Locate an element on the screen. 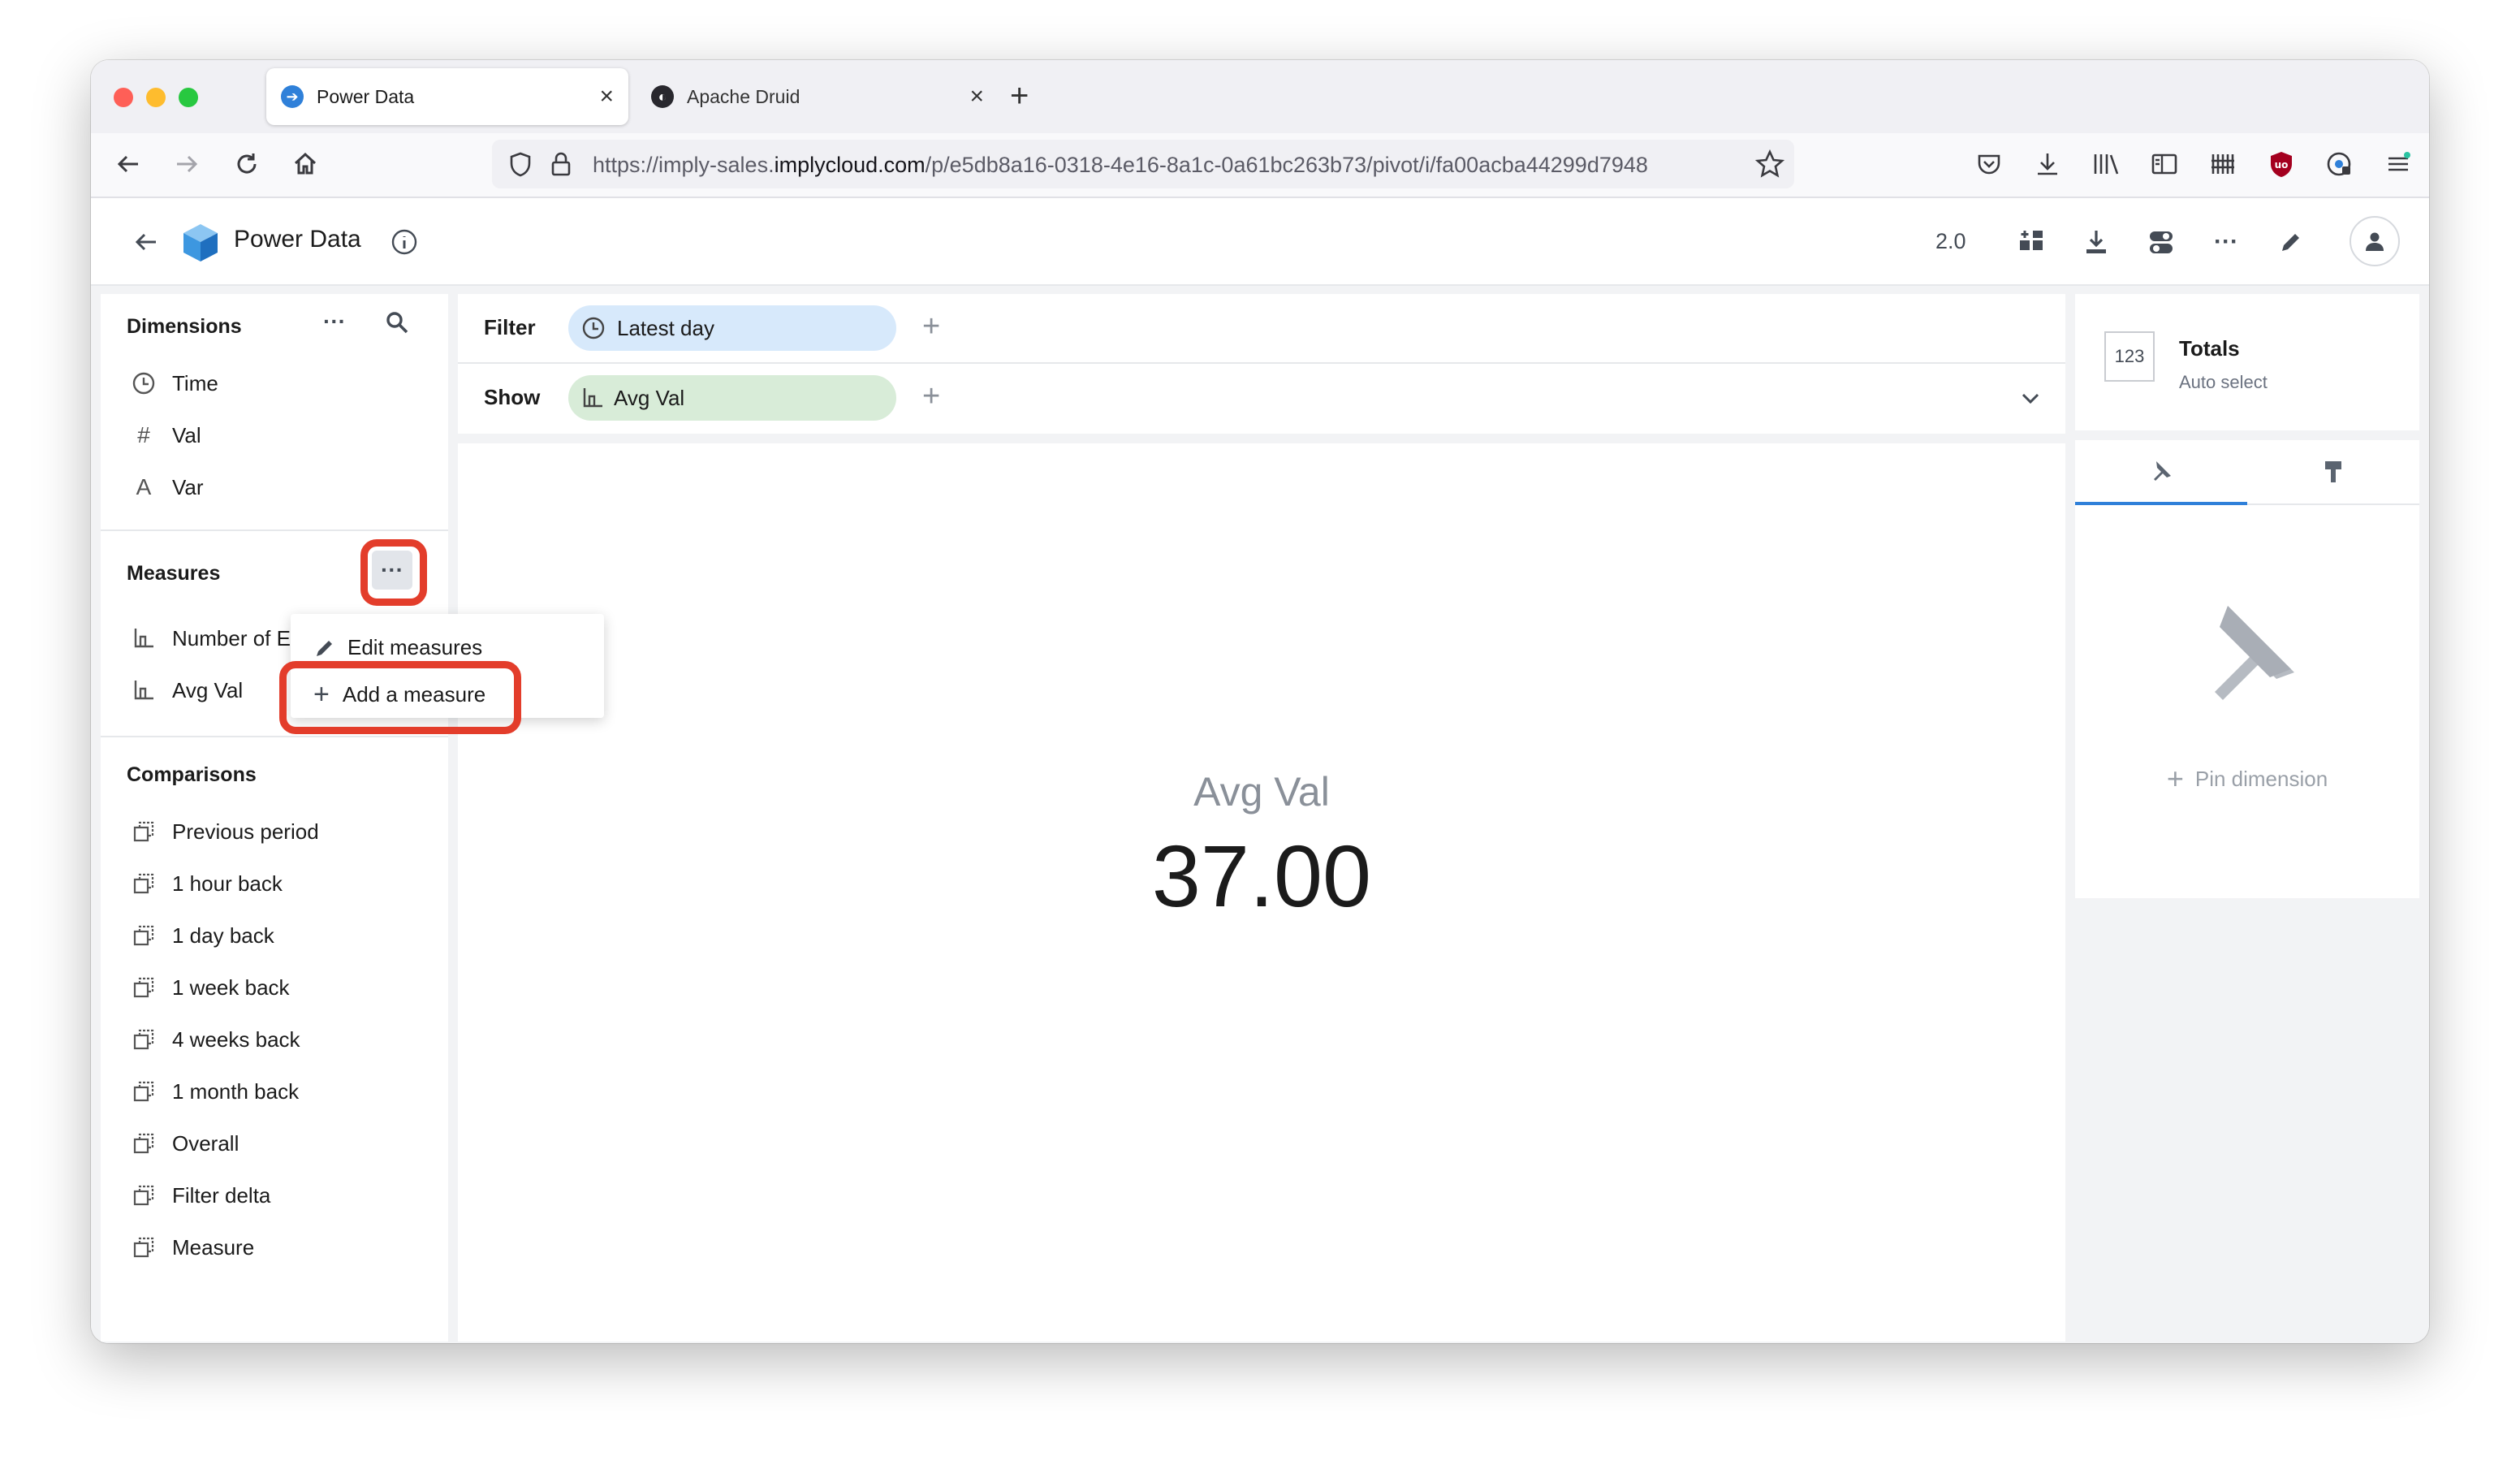  edit-pencil-icon is located at coordinates (2291, 242).